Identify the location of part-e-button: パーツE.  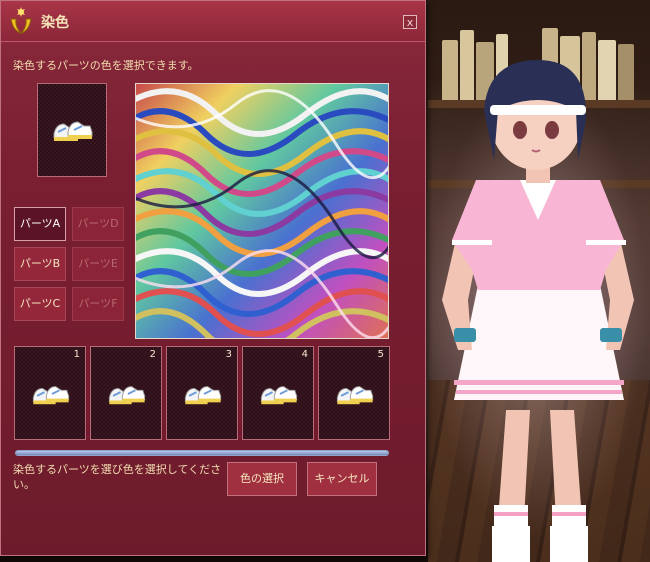
(98, 264).